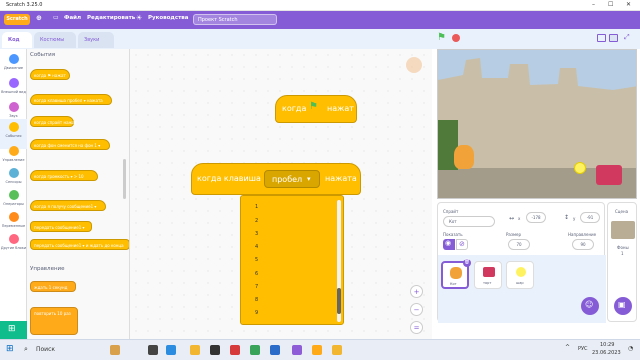  Describe the element at coordinates (53, 121) in the screenshot. I see `block-when-sprite-clicked: когда спрайт нажат` at that location.